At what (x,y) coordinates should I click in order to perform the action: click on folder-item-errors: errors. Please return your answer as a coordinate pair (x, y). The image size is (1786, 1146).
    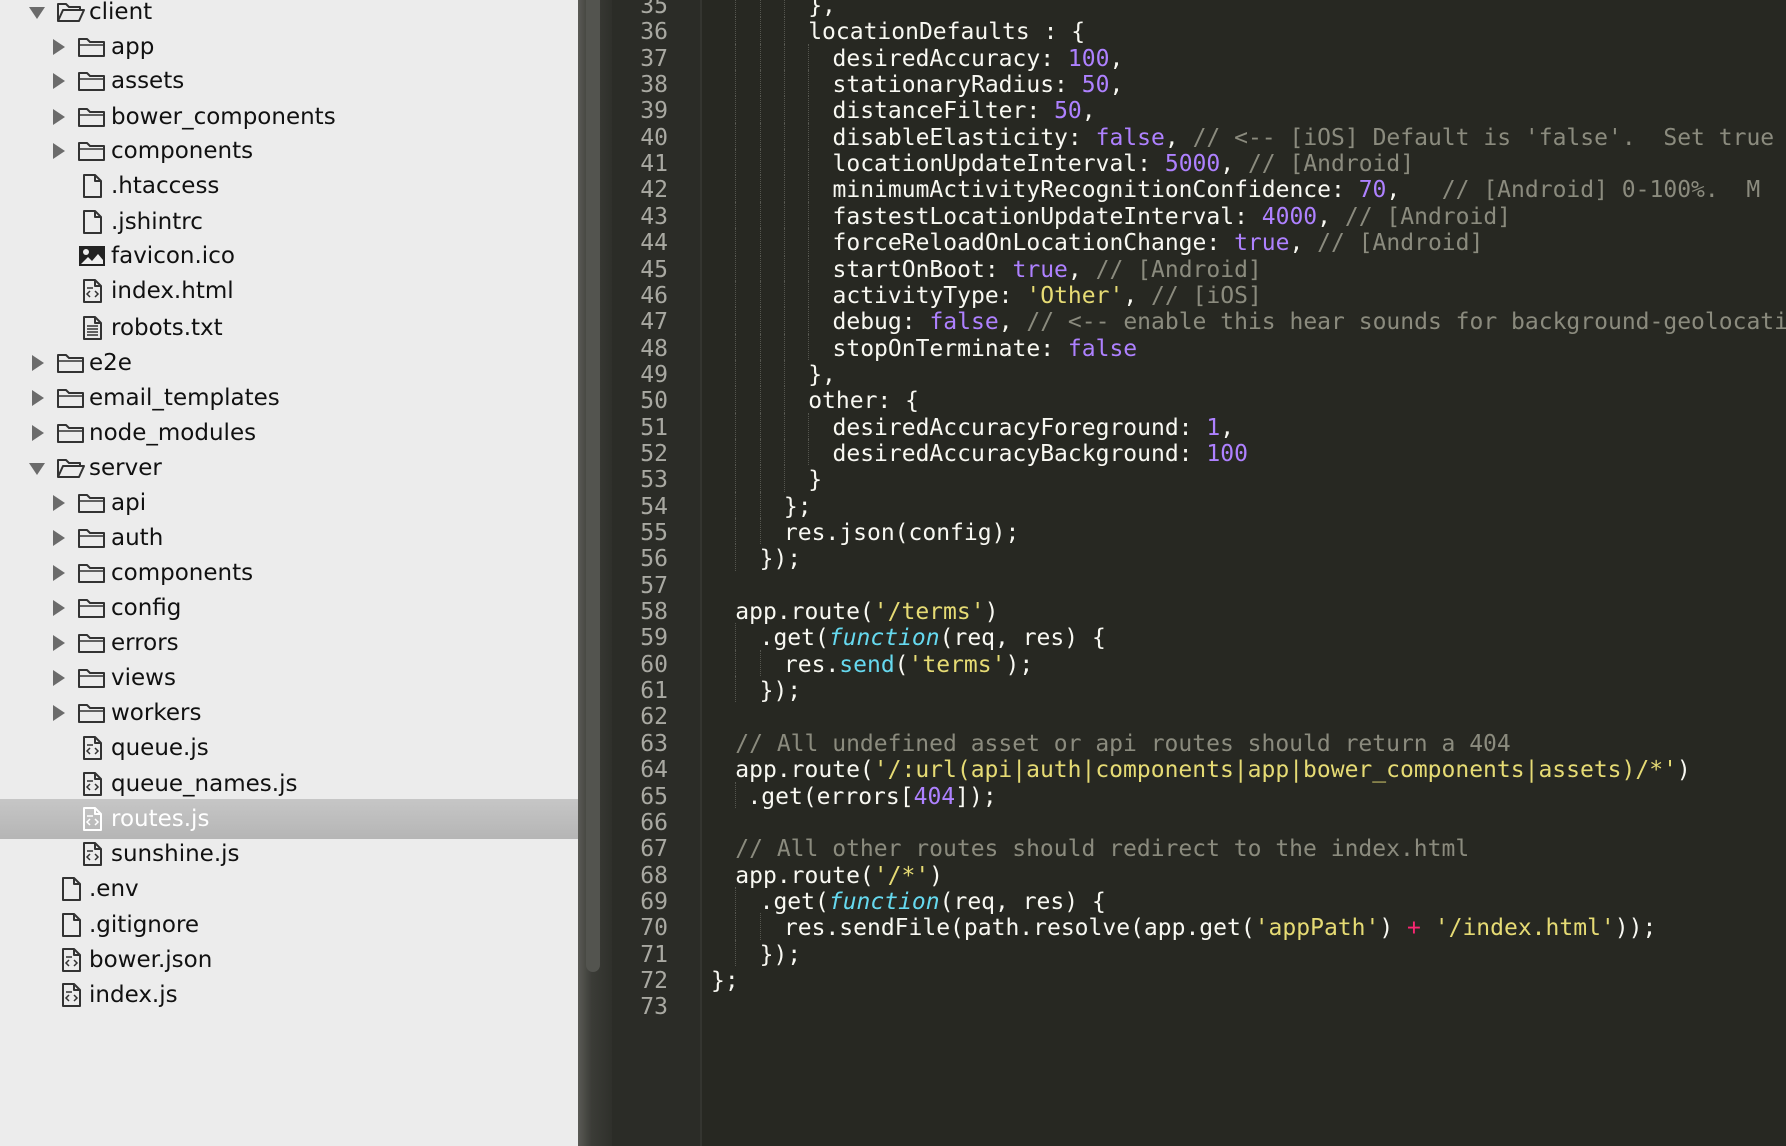
    Looking at the image, I should click on (289, 643).